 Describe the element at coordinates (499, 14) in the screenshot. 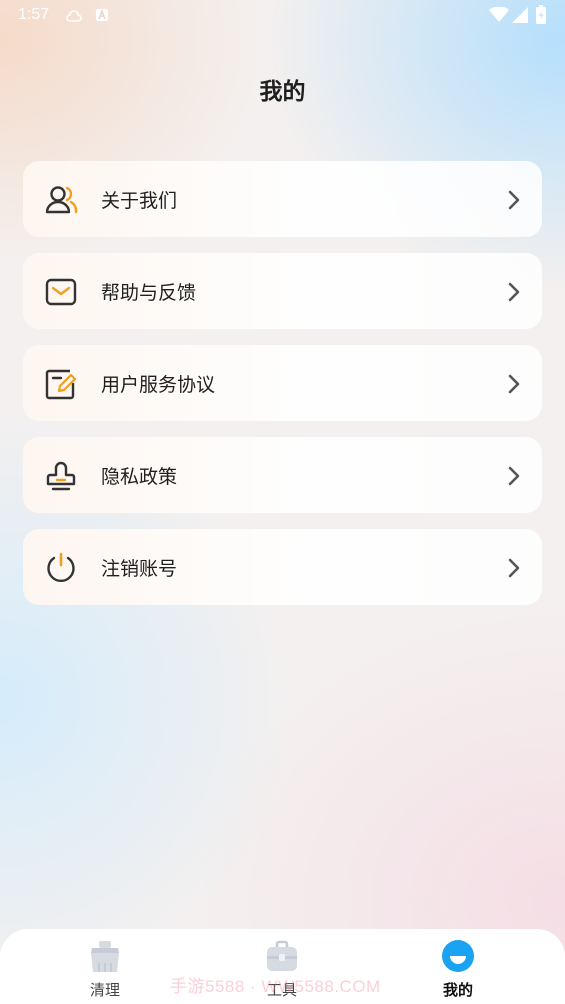

I see `wifi-icon` at that location.